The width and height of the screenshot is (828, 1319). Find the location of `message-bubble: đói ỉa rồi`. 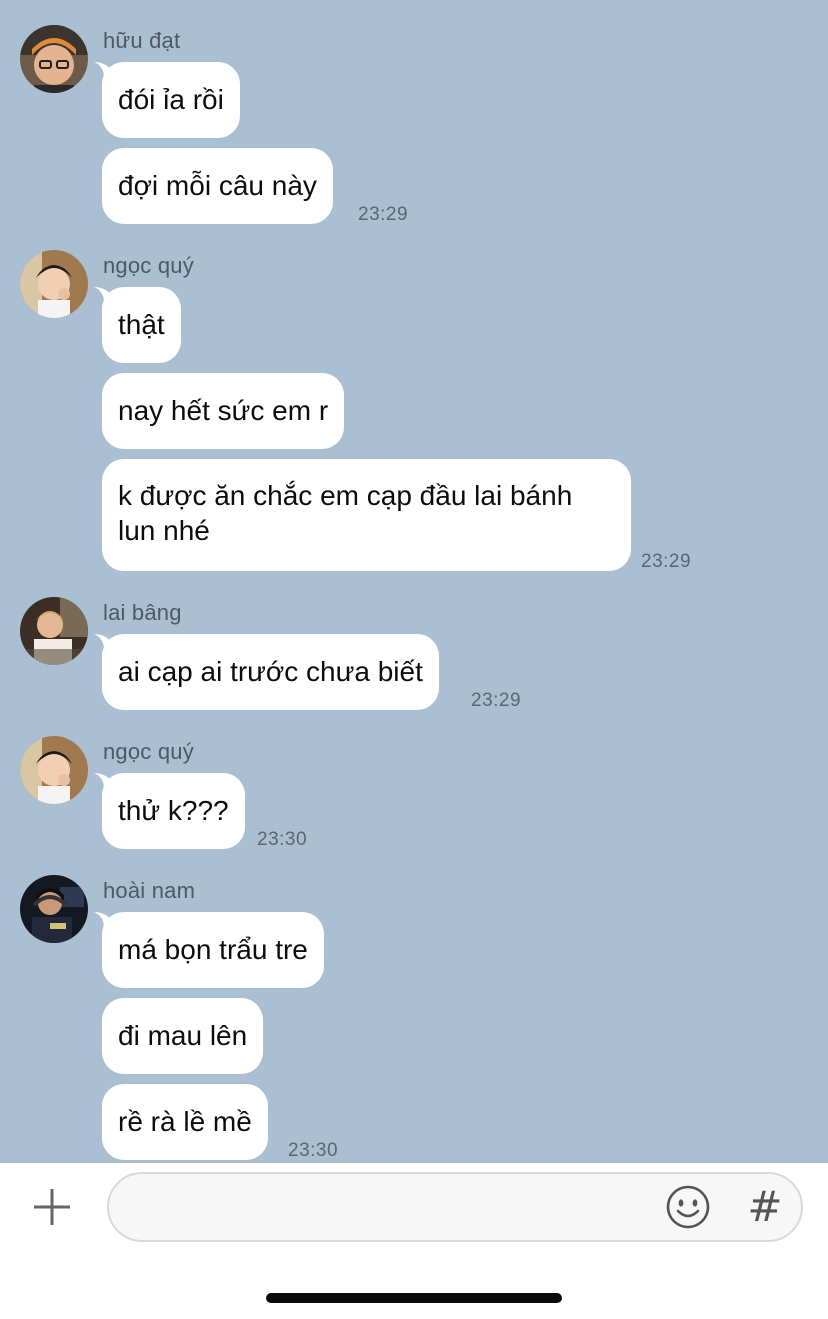

message-bubble: đói ỉa rồi is located at coordinates (171, 100).